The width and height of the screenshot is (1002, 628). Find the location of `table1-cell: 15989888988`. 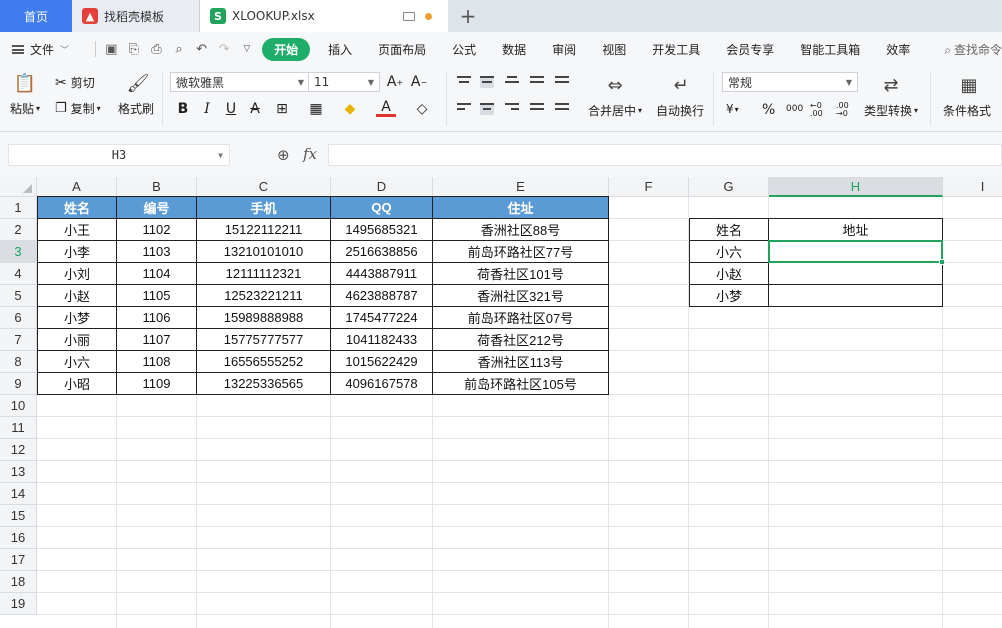

table1-cell: 15989888988 is located at coordinates (264, 318).